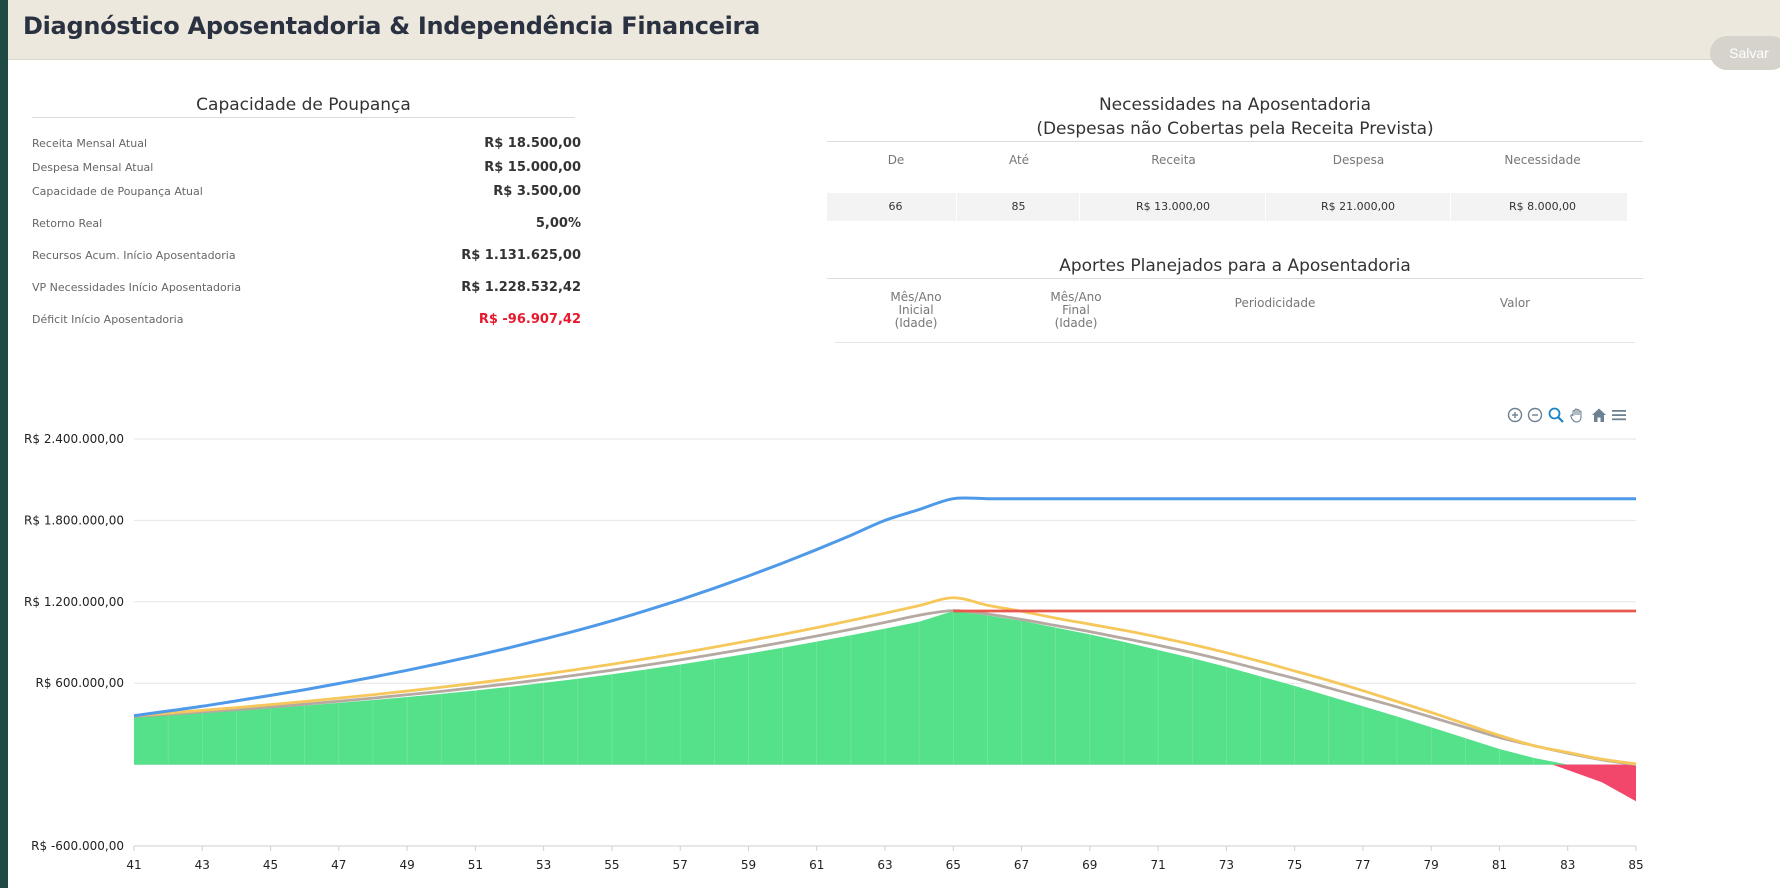 This screenshot has width=1780, height=888. Describe the element at coordinates (1745, 53) in the screenshot. I see `save-button: Salvar` at that location.